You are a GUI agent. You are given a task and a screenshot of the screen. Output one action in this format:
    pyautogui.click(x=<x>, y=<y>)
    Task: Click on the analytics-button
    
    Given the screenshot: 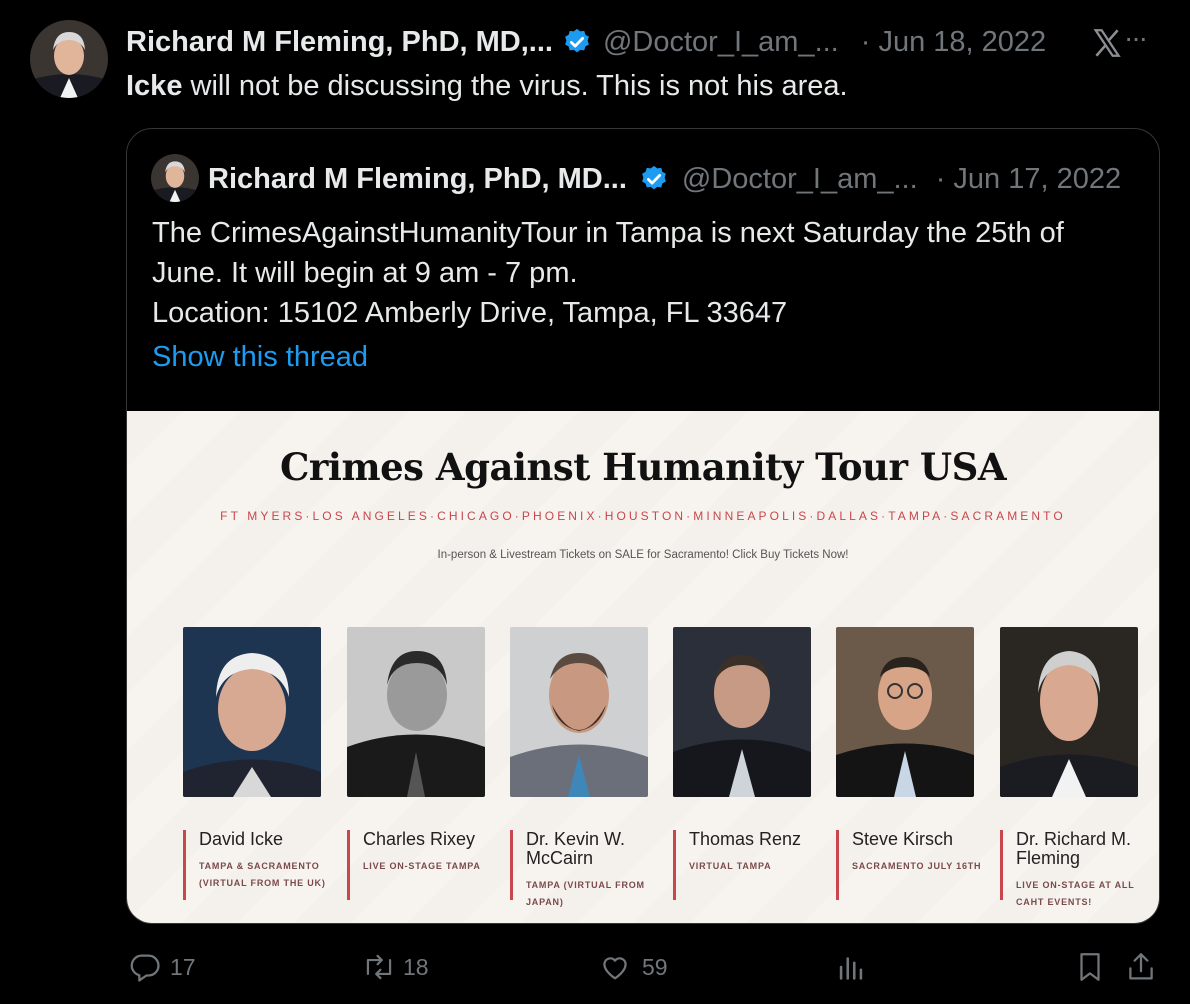 What is the action you would take?
    pyautogui.click(x=851, y=967)
    